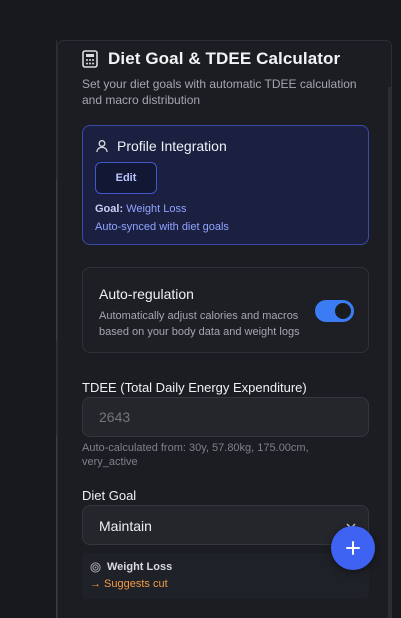 This screenshot has height=618, width=401. I want to click on diet-goal-select: Maintain, so click(225, 525).